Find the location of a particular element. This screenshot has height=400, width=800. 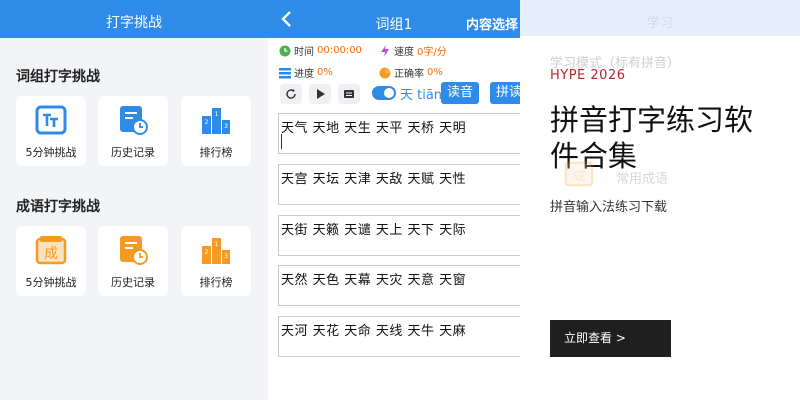

word-input-box: 天气 天地 天生 天平 天桥 天明 is located at coordinates (404, 133).